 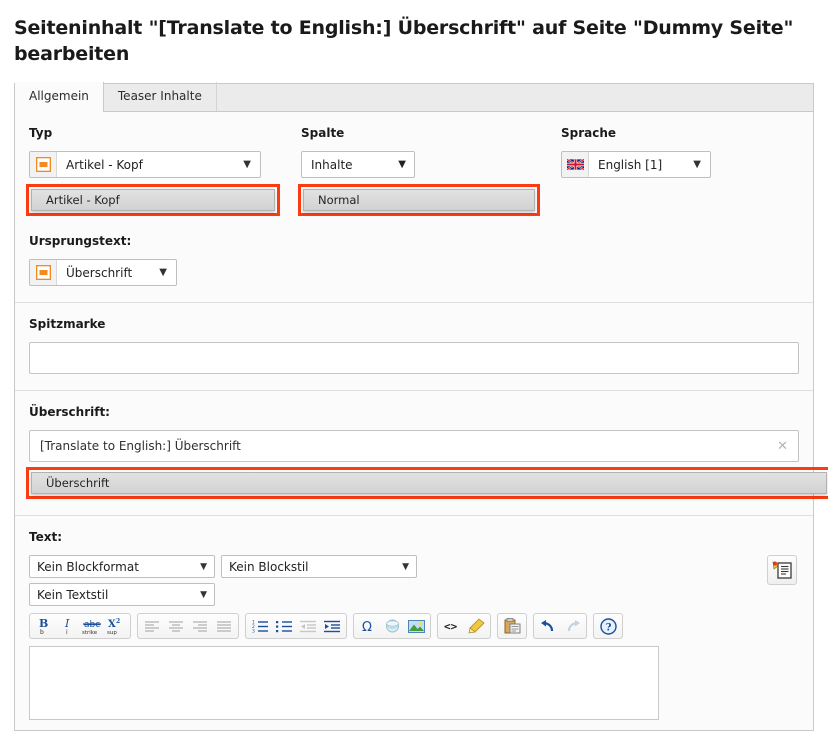 I want to click on ursprungstext-value: Überschrift, so click(x=99, y=272).